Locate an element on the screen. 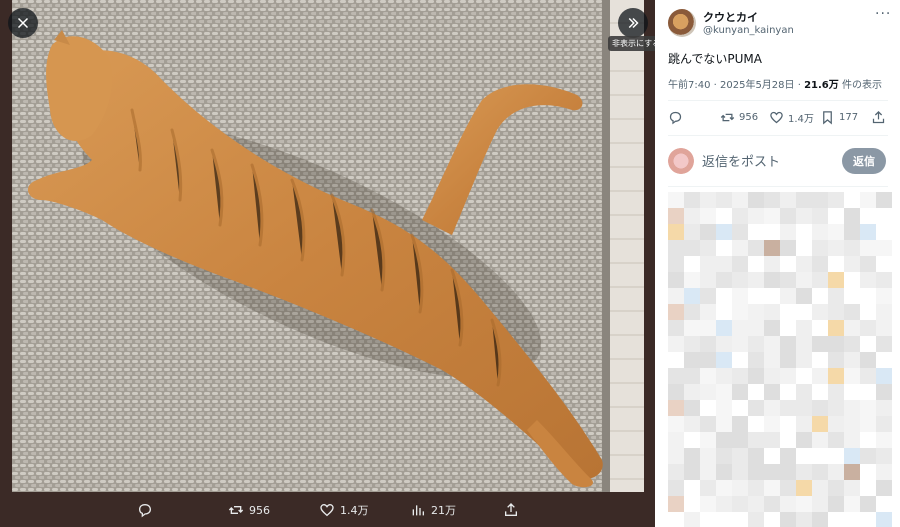 The width and height of the screenshot is (900, 527). hide-panel-button is located at coordinates (633, 23).